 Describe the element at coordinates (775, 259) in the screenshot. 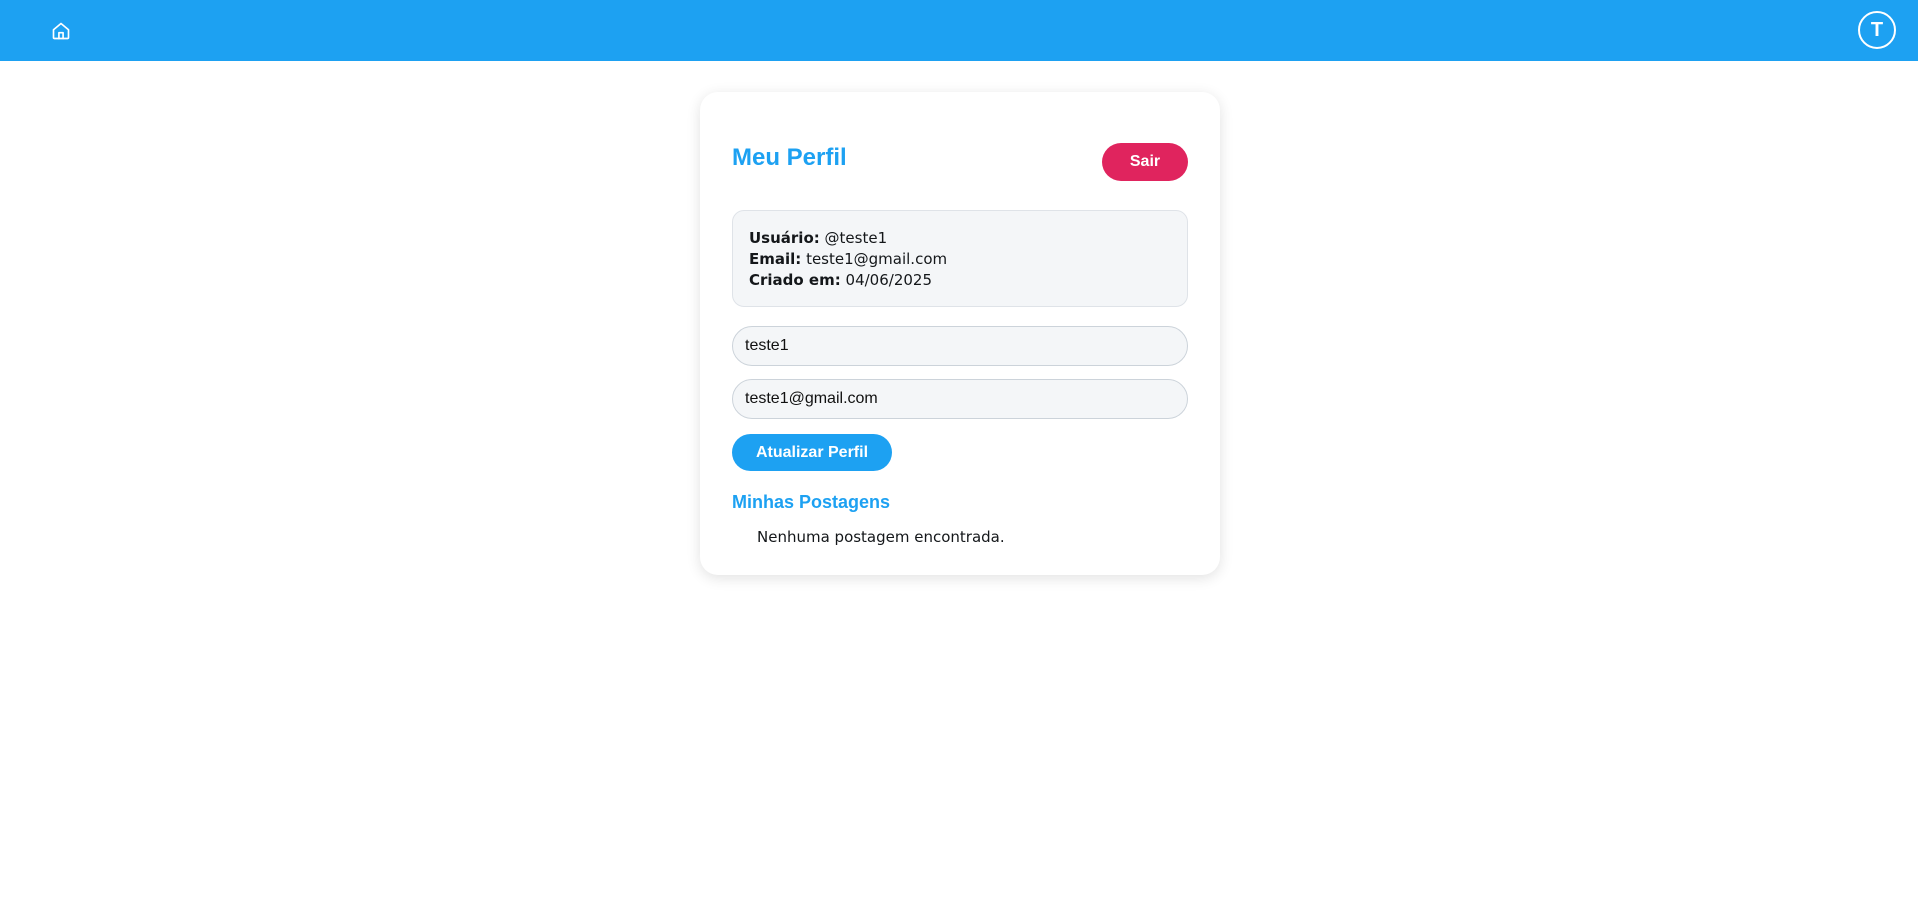

I see `info-email-label: Email:` at that location.